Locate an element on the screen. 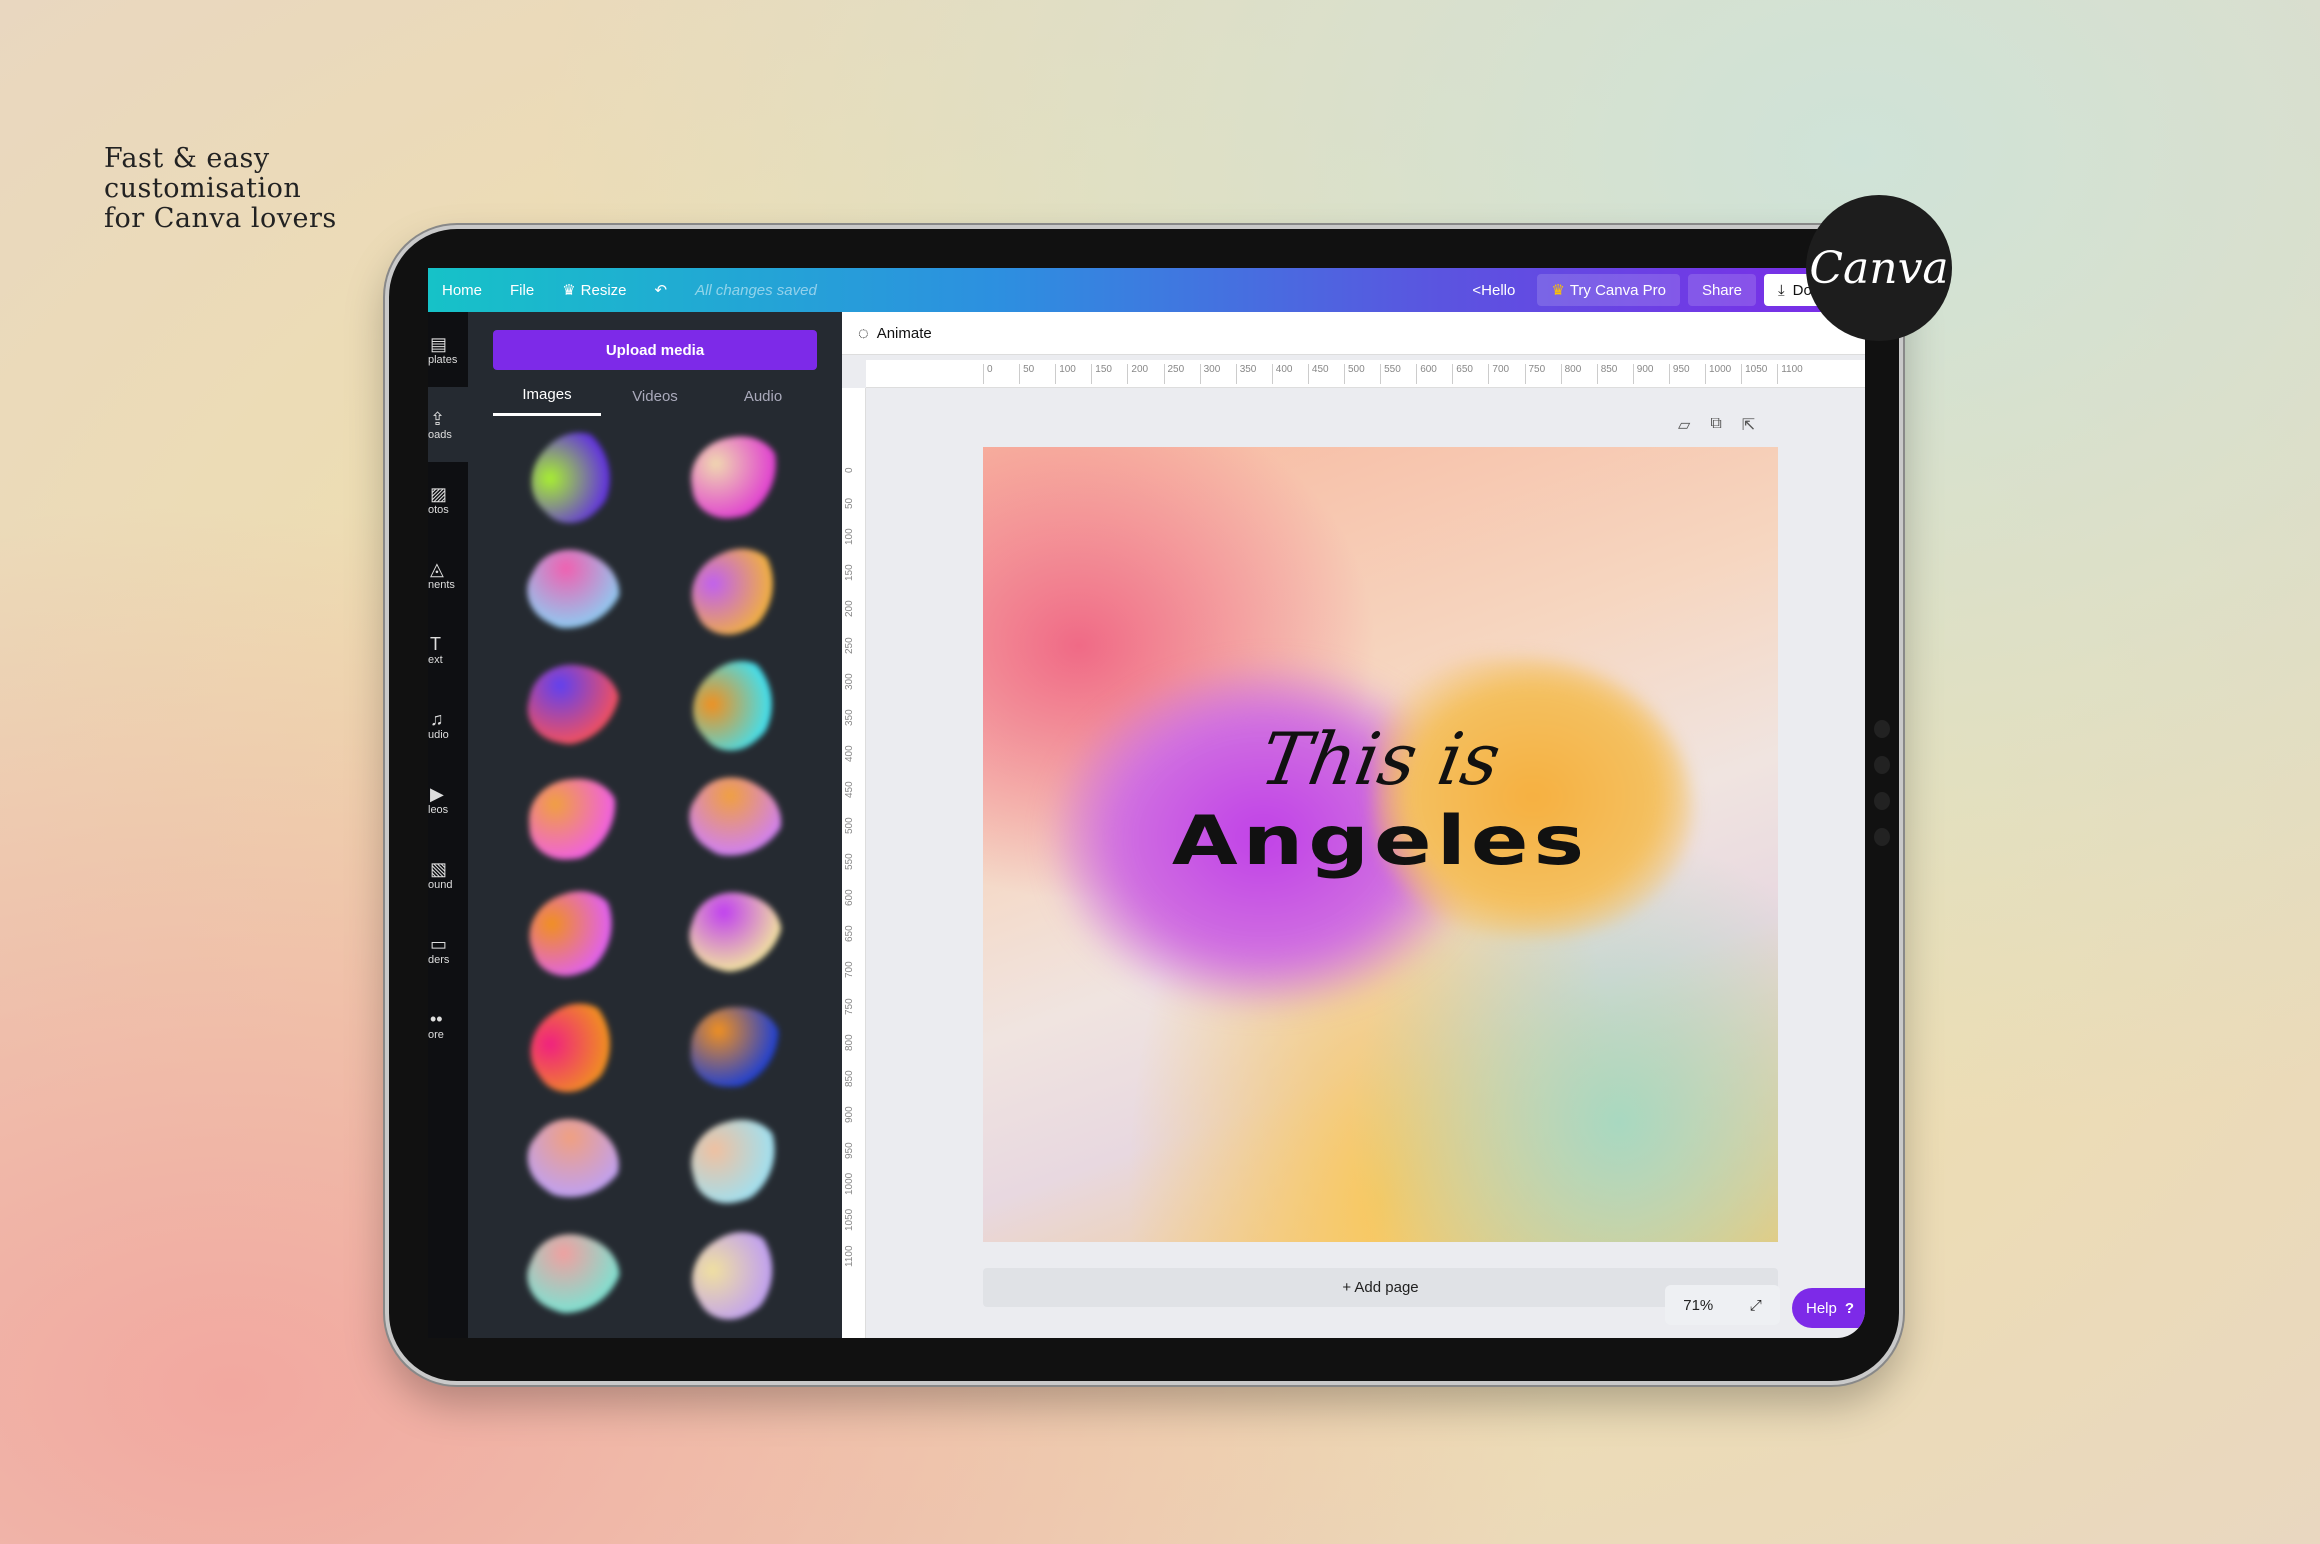 The height and width of the screenshot is (1544, 2320). ruler-tick: 350 is located at coordinates (849, 717).